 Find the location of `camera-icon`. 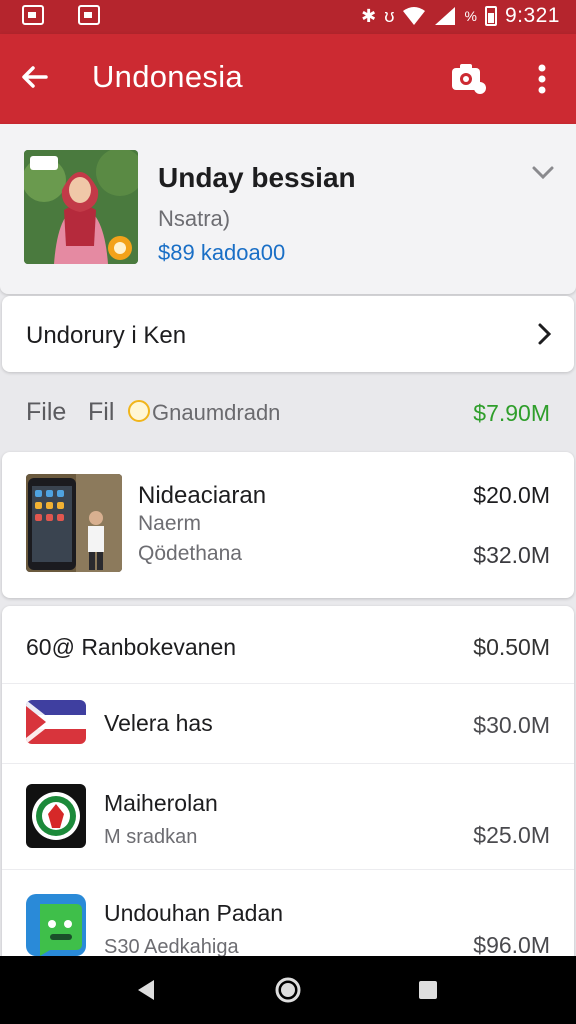

camera-icon is located at coordinates (469, 79).